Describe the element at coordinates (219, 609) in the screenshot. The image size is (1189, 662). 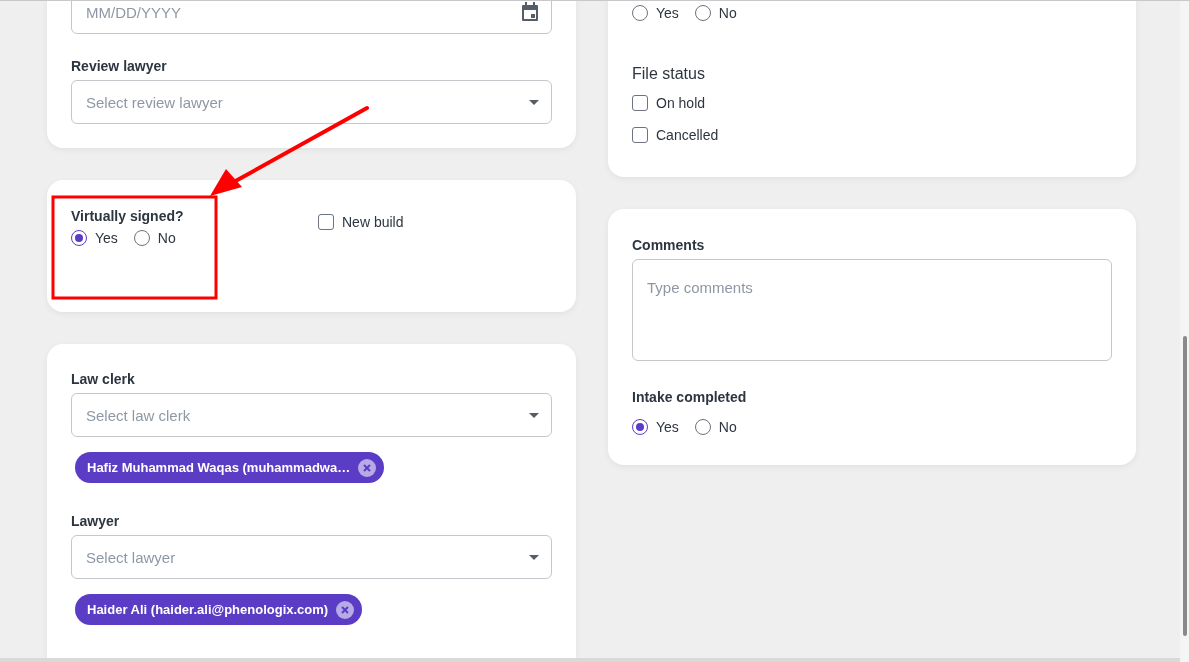
I see `selected-chip: Haider Ali (haider.ali@phenologix.com)` at that location.